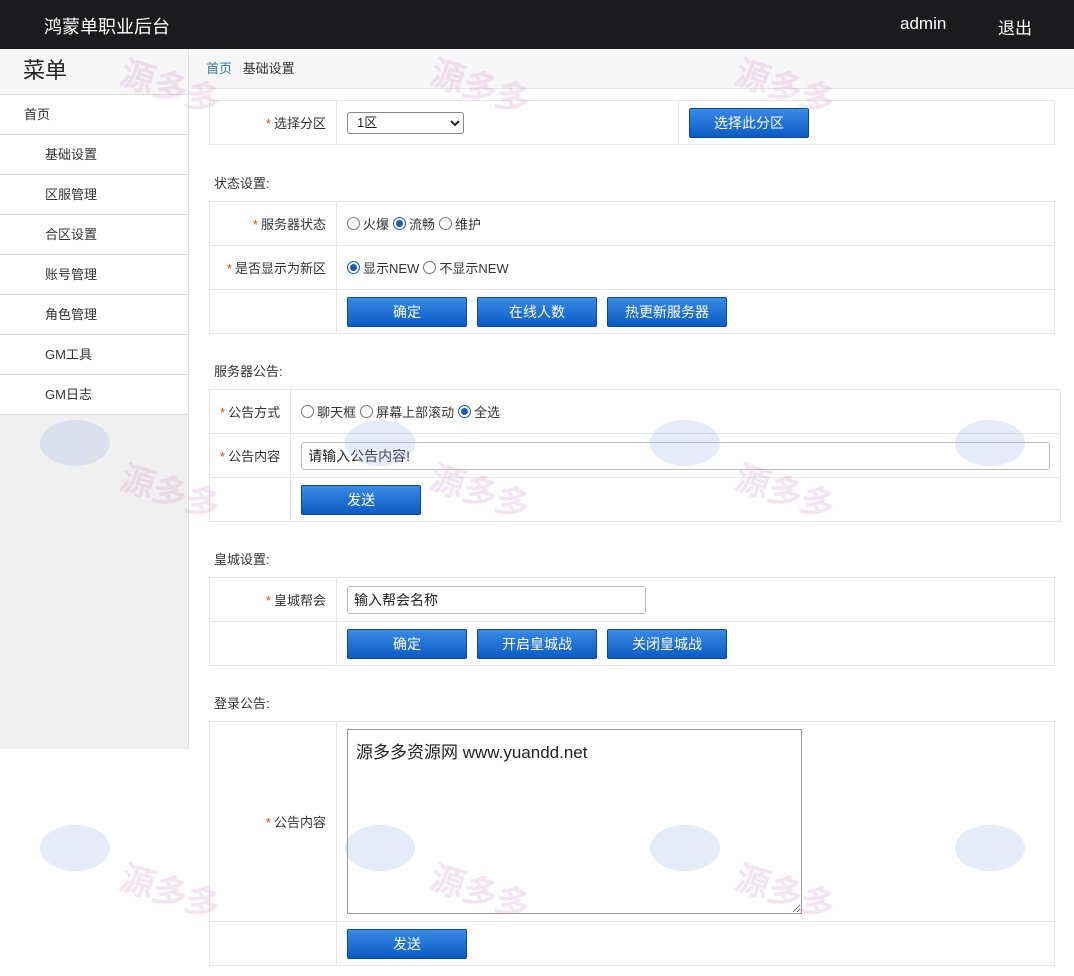 Image resolution: width=1074 pixels, height=976 pixels. Describe the element at coordinates (667, 311) in the screenshot. I see `hot-update-server-button: 热更新服务器` at that location.